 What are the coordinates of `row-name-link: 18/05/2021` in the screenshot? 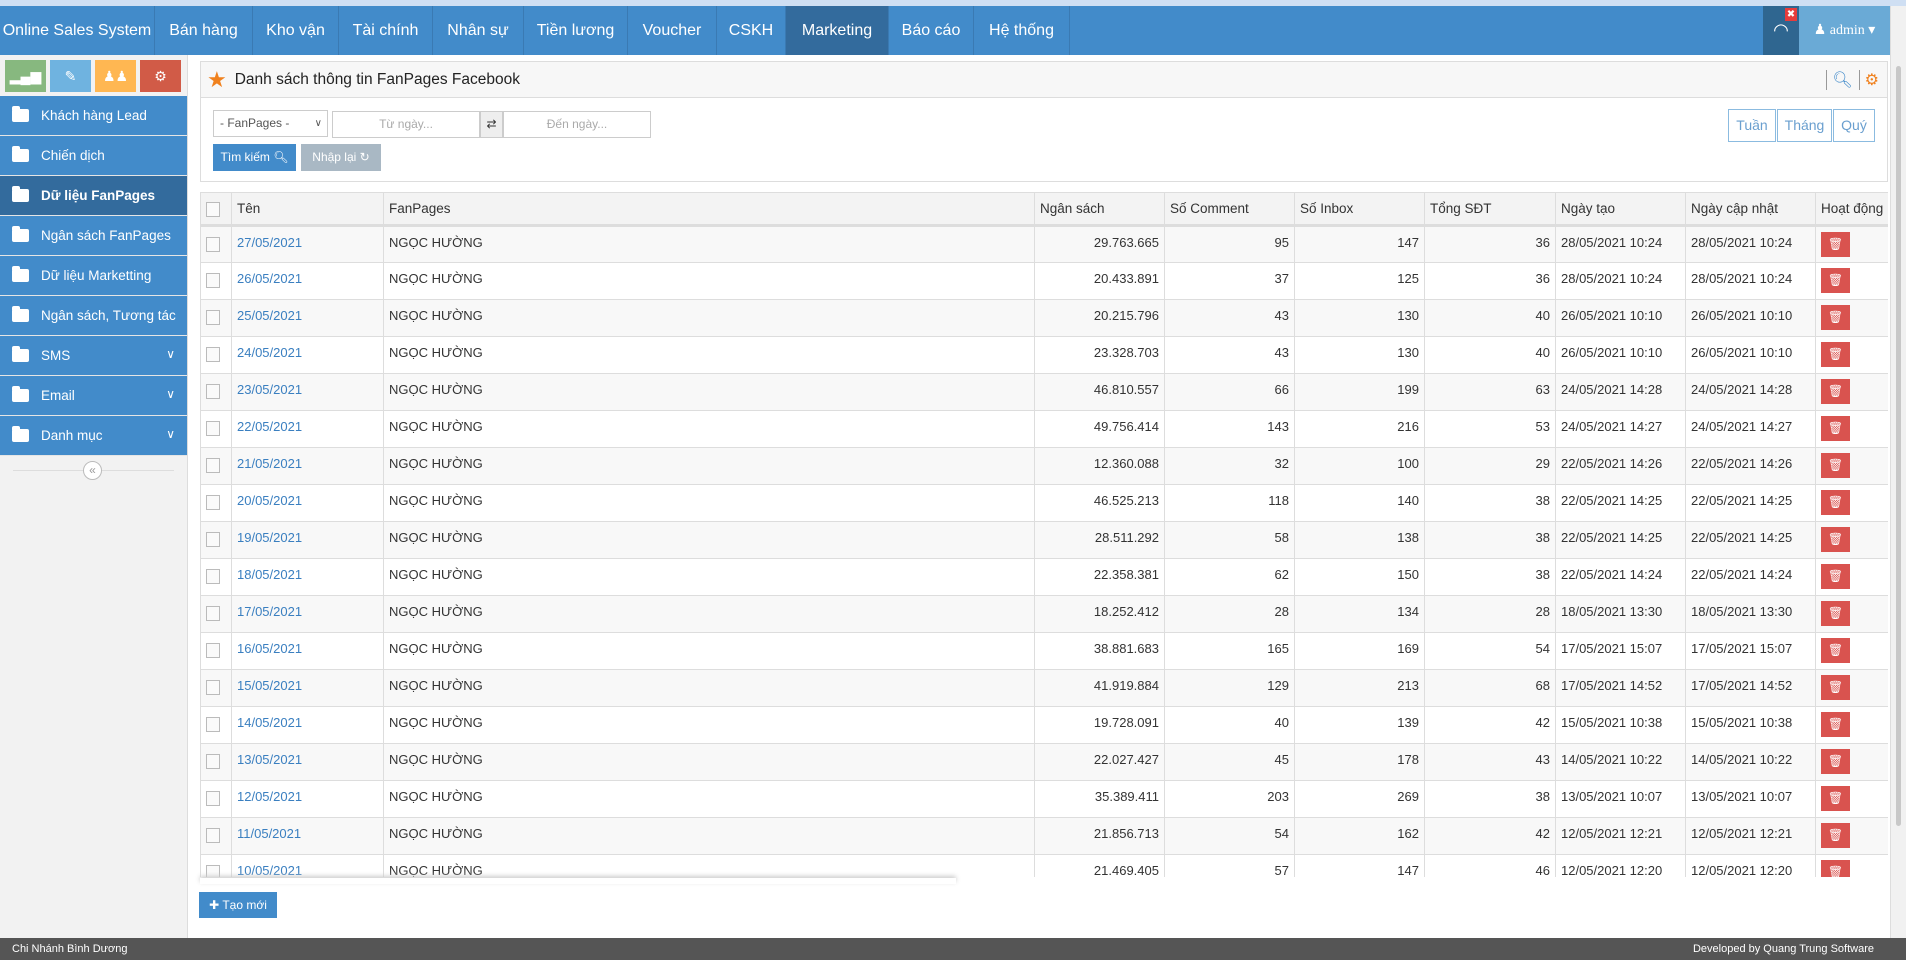 It's located at (307, 577).